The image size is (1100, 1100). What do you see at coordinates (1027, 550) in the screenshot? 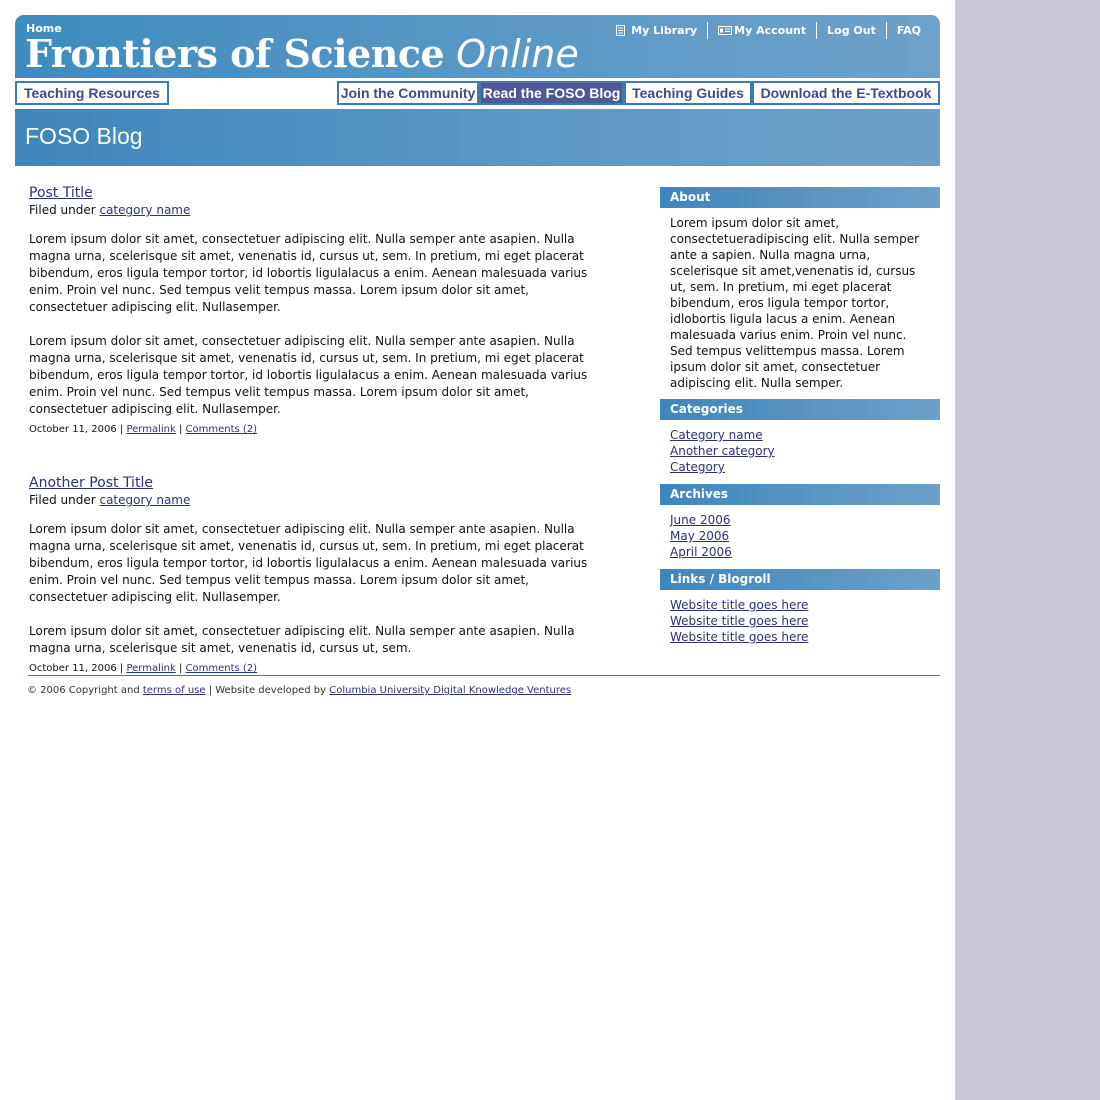
I see `page-gutter` at bounding box center [1027, 550].